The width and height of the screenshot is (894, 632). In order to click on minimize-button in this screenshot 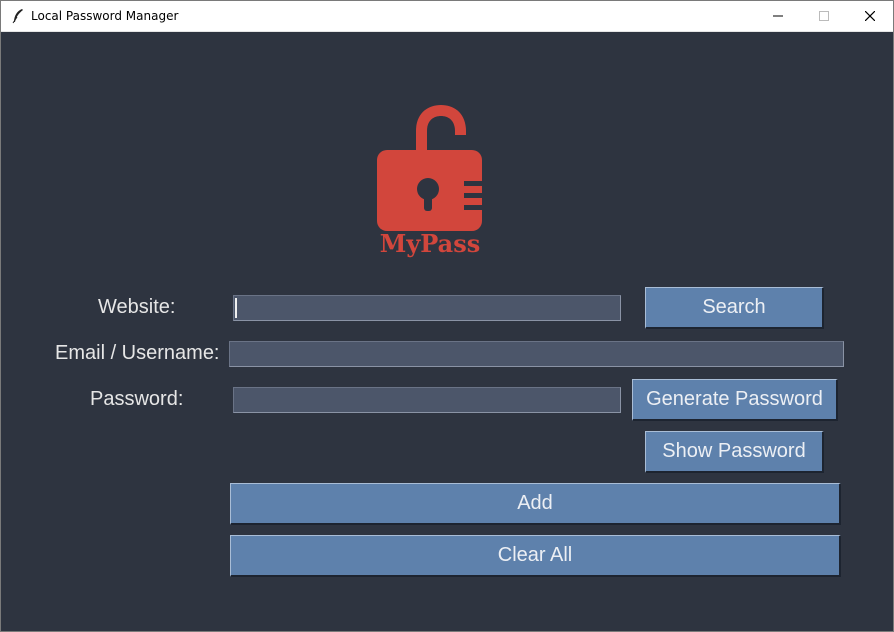, I will do `click(778, 16)`.